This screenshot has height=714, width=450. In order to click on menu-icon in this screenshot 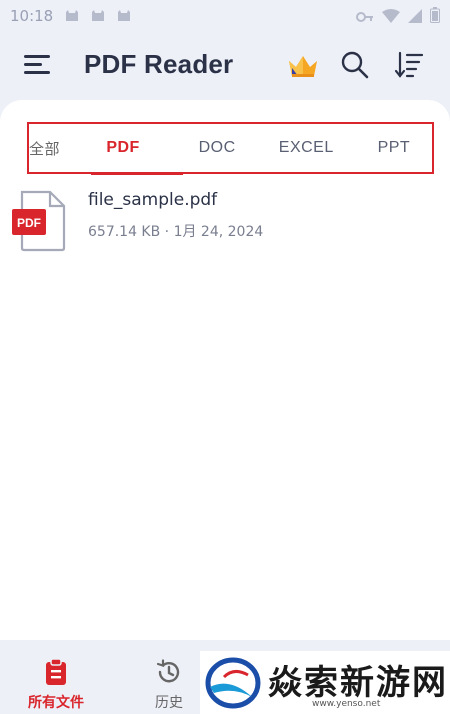, I will do `click(37, 64)`.